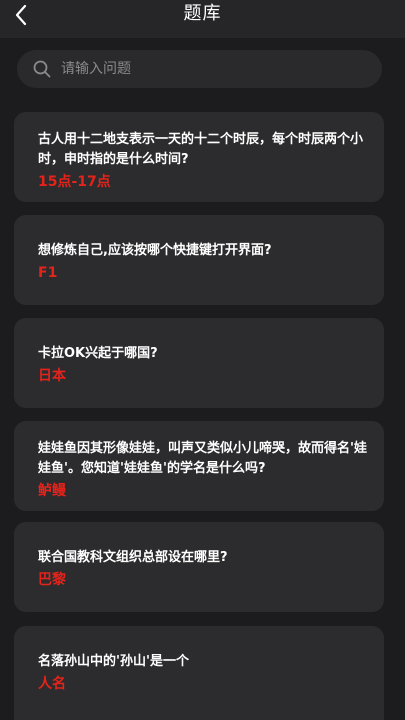  Describe the element at coordinates (133, 557) in the screenshot. I see `question-text: 联合国教科文组织总部设在哪里?` at that location.